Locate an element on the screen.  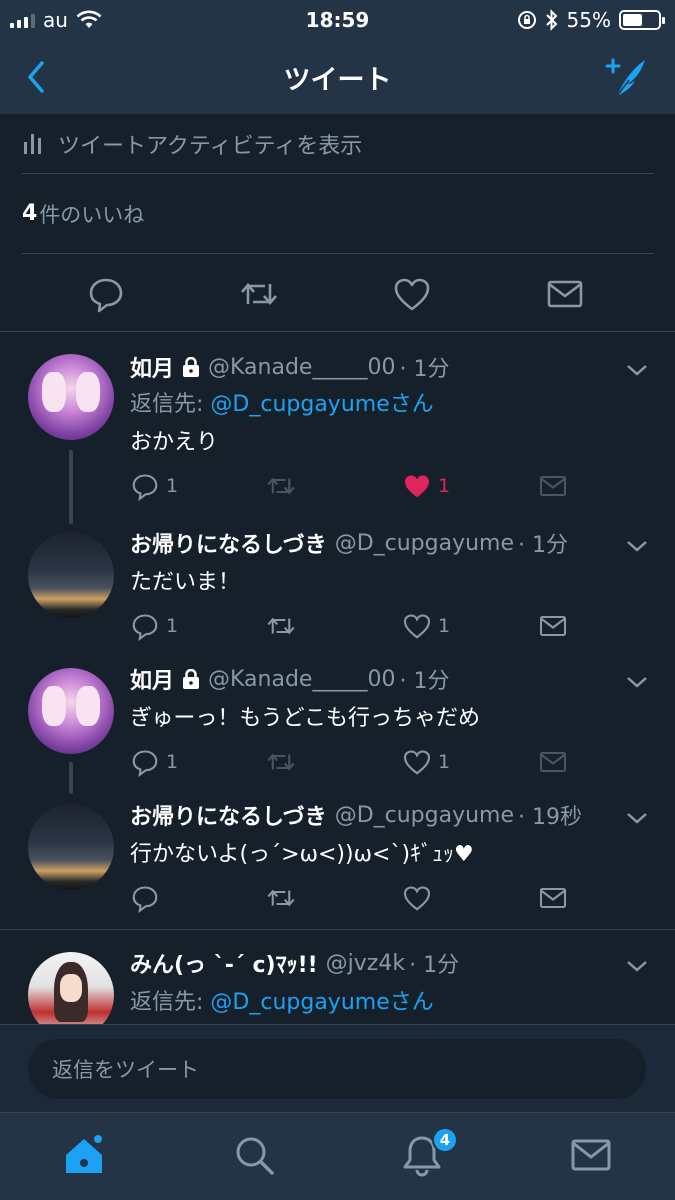
reply-input: 返信をツイート is located at coordinates (337, 1069).